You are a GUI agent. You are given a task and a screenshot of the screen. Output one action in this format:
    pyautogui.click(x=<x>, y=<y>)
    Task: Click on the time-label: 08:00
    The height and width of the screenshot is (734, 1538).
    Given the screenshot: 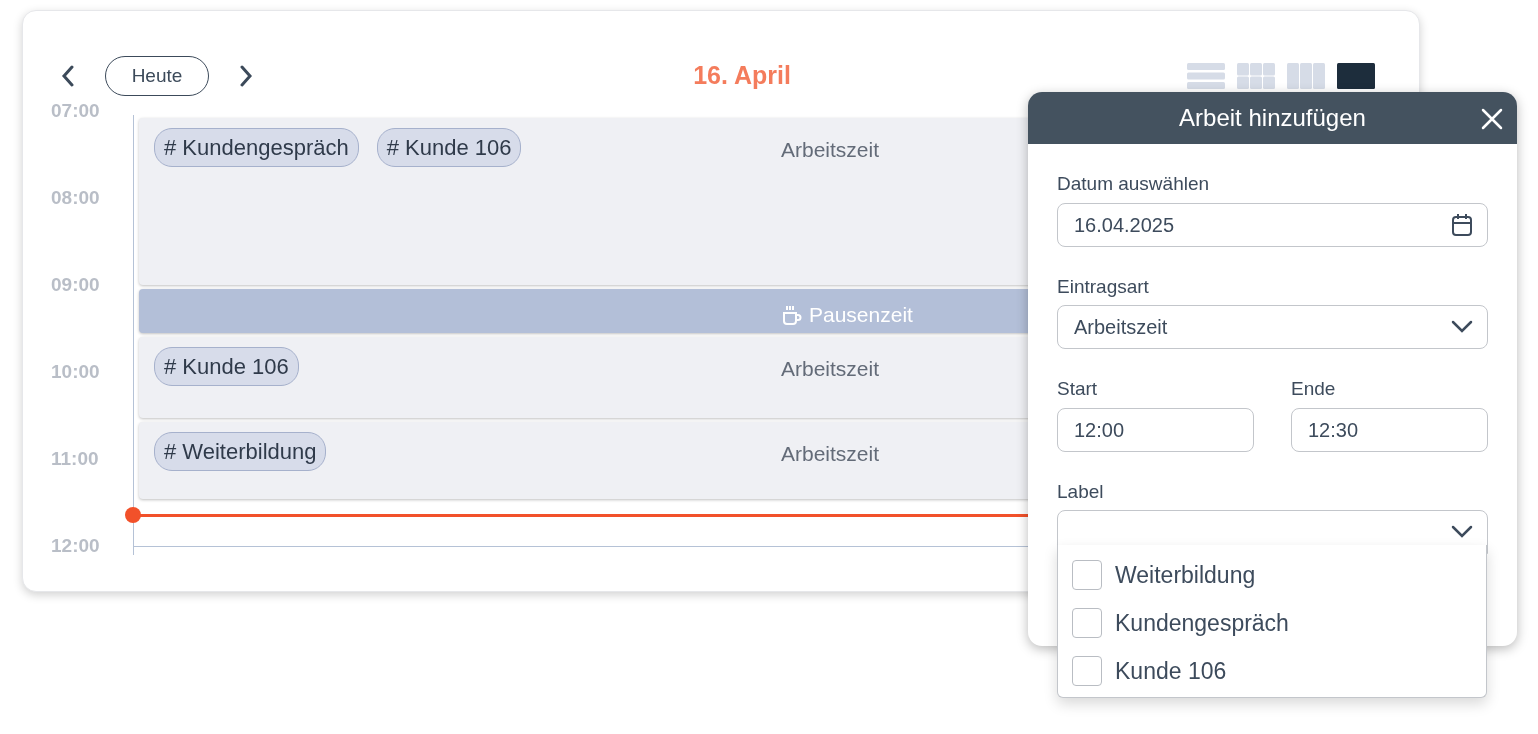 What is the action you would take?
    pyautogui.click(x=76, y=199)
    